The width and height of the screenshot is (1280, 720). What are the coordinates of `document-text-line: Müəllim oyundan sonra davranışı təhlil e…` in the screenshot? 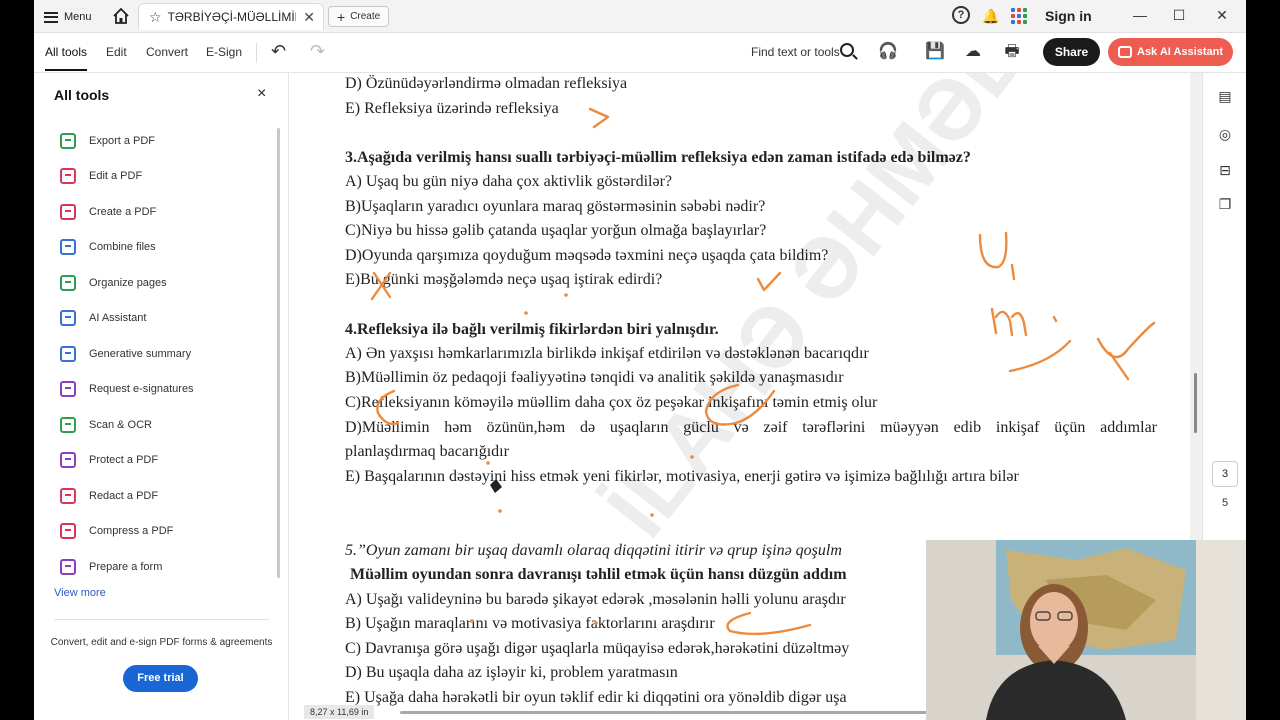 It's located at (598, 574).